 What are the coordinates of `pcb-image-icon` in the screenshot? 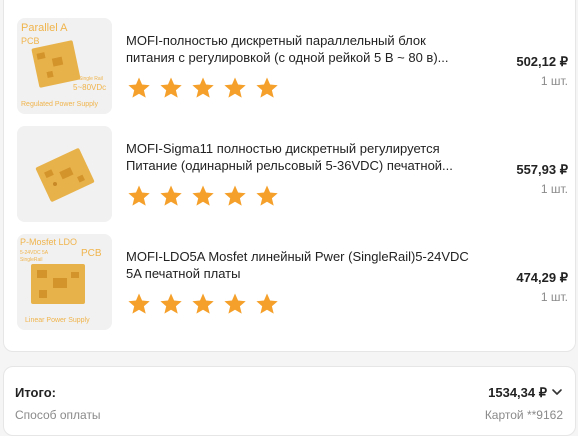 It's located at (64, 174).